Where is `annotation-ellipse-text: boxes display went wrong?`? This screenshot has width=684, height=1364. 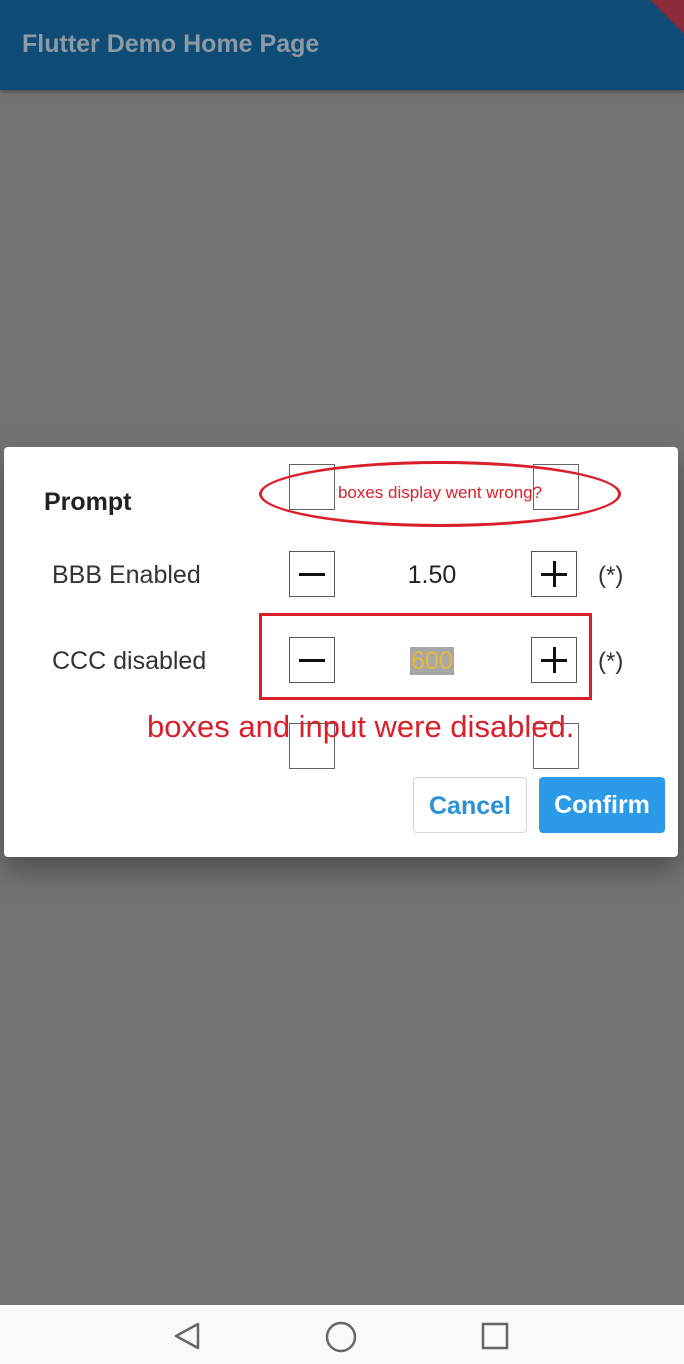
annotation-ellipse-text: boxes display went wrong? is located at coordinates (440, 492).